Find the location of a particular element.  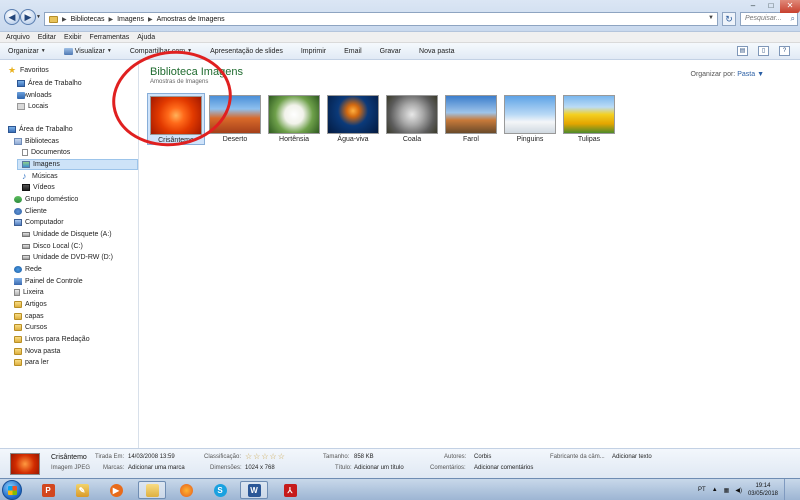

date-taken-value: 14/03/2008 13:59 is located at coordinates (151, 457).